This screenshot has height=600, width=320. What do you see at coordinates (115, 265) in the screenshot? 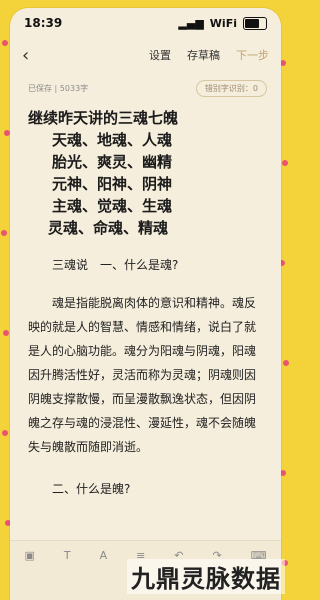
I see `section-heading: 三魂说 一、什么是魂?` at bounding box center [115, 265].